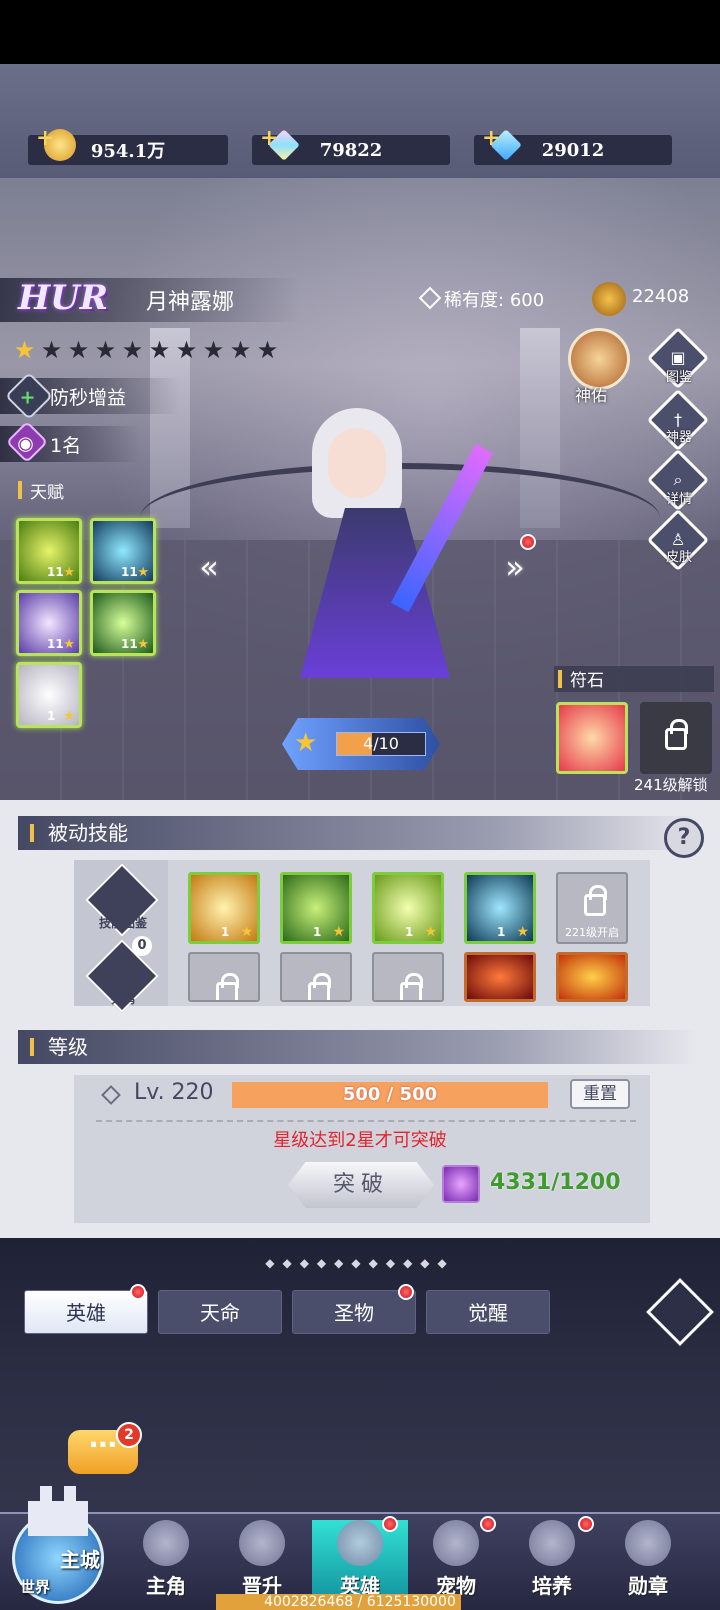  What do you see at coordinates (58, 1538) in the screenshot?
I see `home-city-button: 主城 世界` at bounding box center [58, 1538].